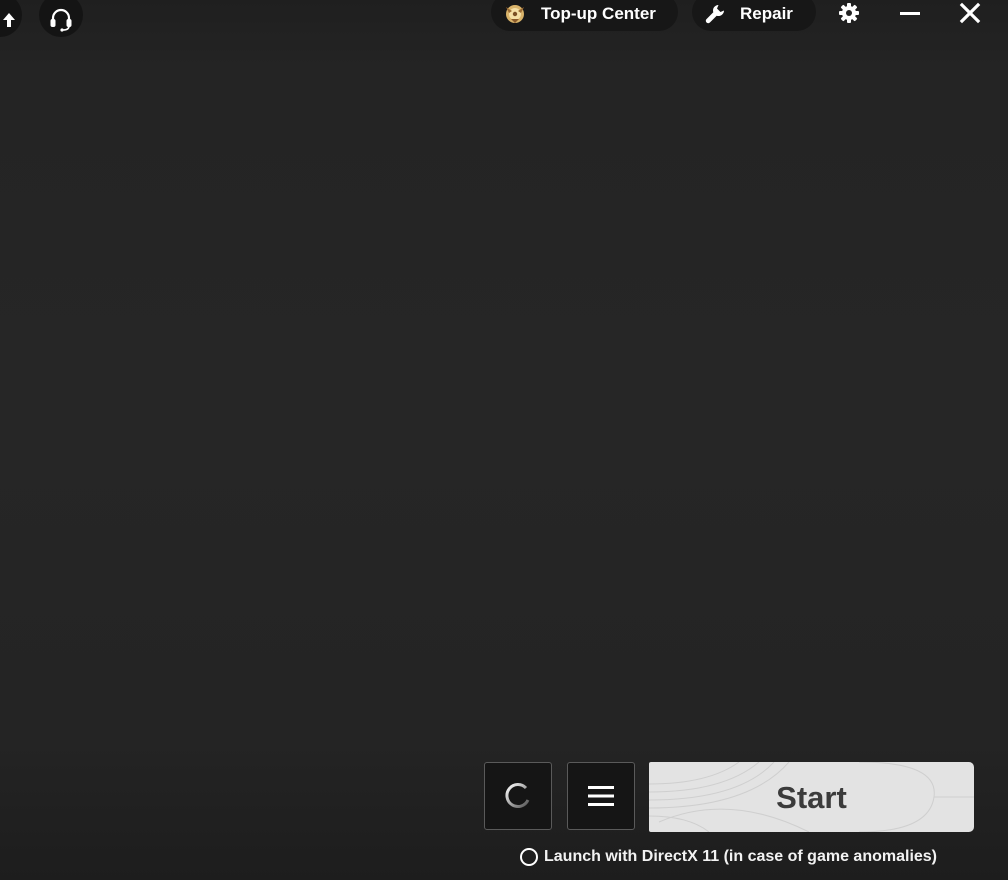 This screenshot has height=880, width=1008. What do you see at coordinates (515, 14) in the screenshot?
I see `coin-emblem-icon` at bounding box center [515, 14].